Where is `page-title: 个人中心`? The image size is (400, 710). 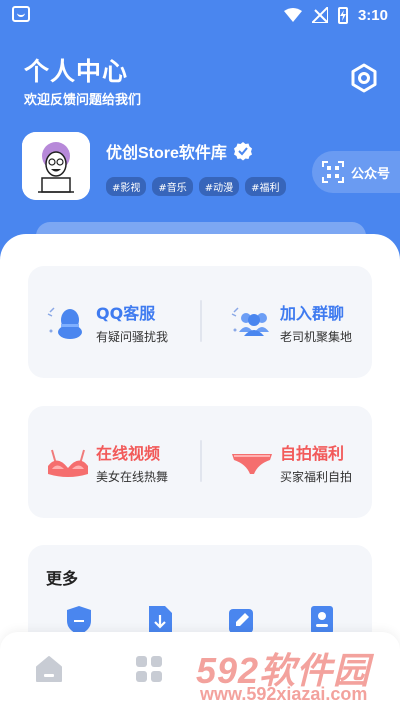 page-title: 个人中心 is located at coordinates (76, 71).